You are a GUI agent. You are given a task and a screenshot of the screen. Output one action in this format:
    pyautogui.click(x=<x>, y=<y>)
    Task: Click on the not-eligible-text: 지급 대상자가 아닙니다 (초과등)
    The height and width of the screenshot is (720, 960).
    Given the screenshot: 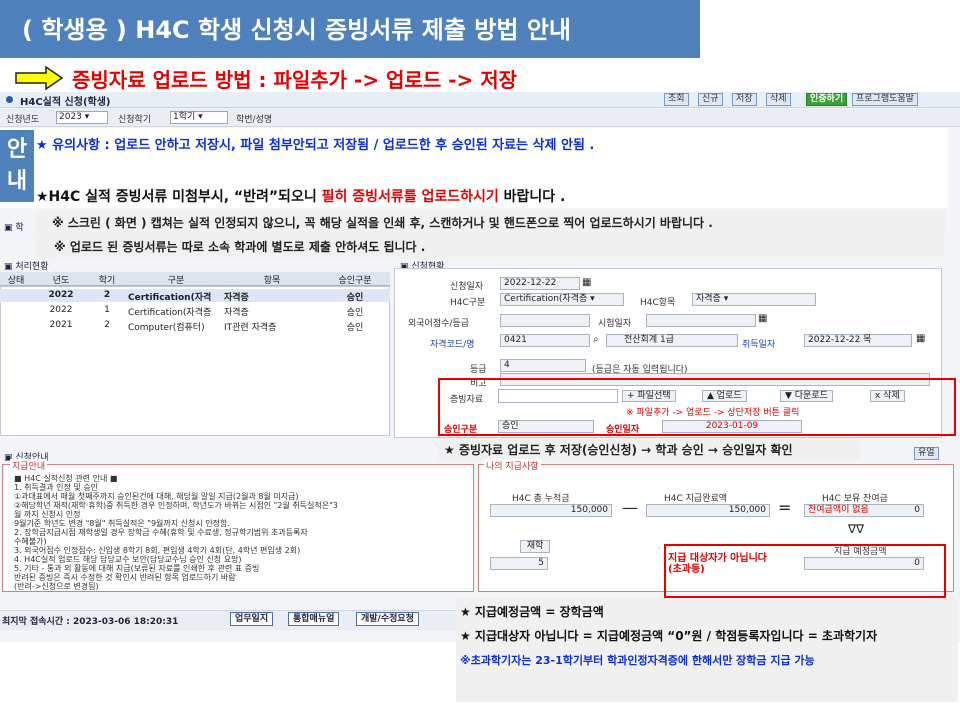 What is the action you would take?
    pyautogui.click(x=717, y=564)
    